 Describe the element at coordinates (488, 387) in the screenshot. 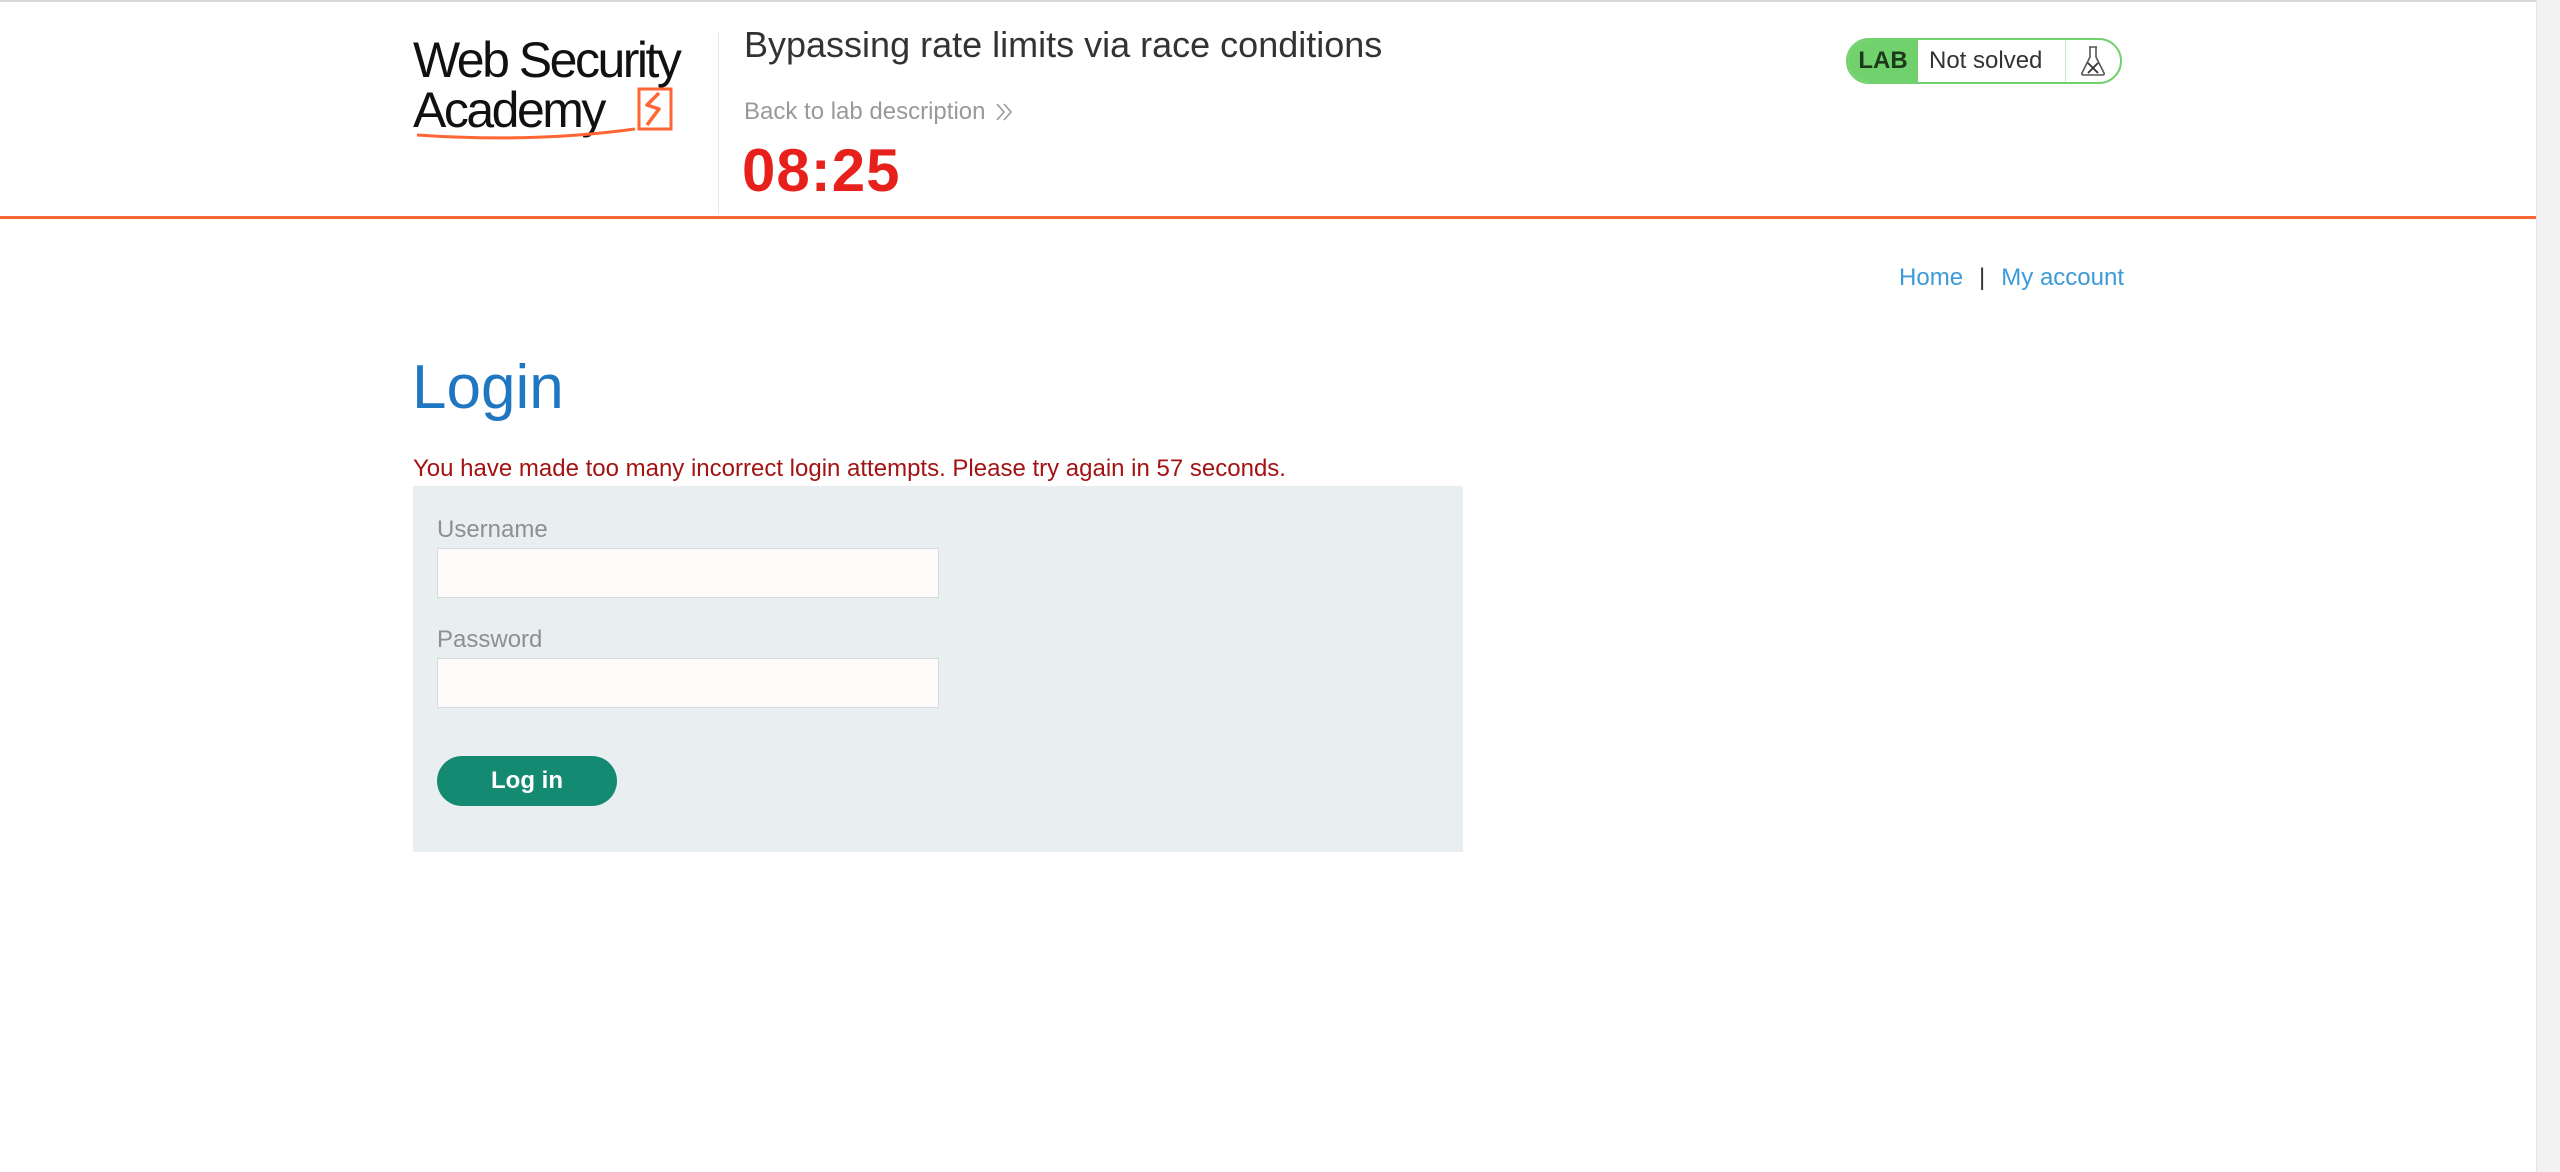

I see `page-title: Login` at that location.